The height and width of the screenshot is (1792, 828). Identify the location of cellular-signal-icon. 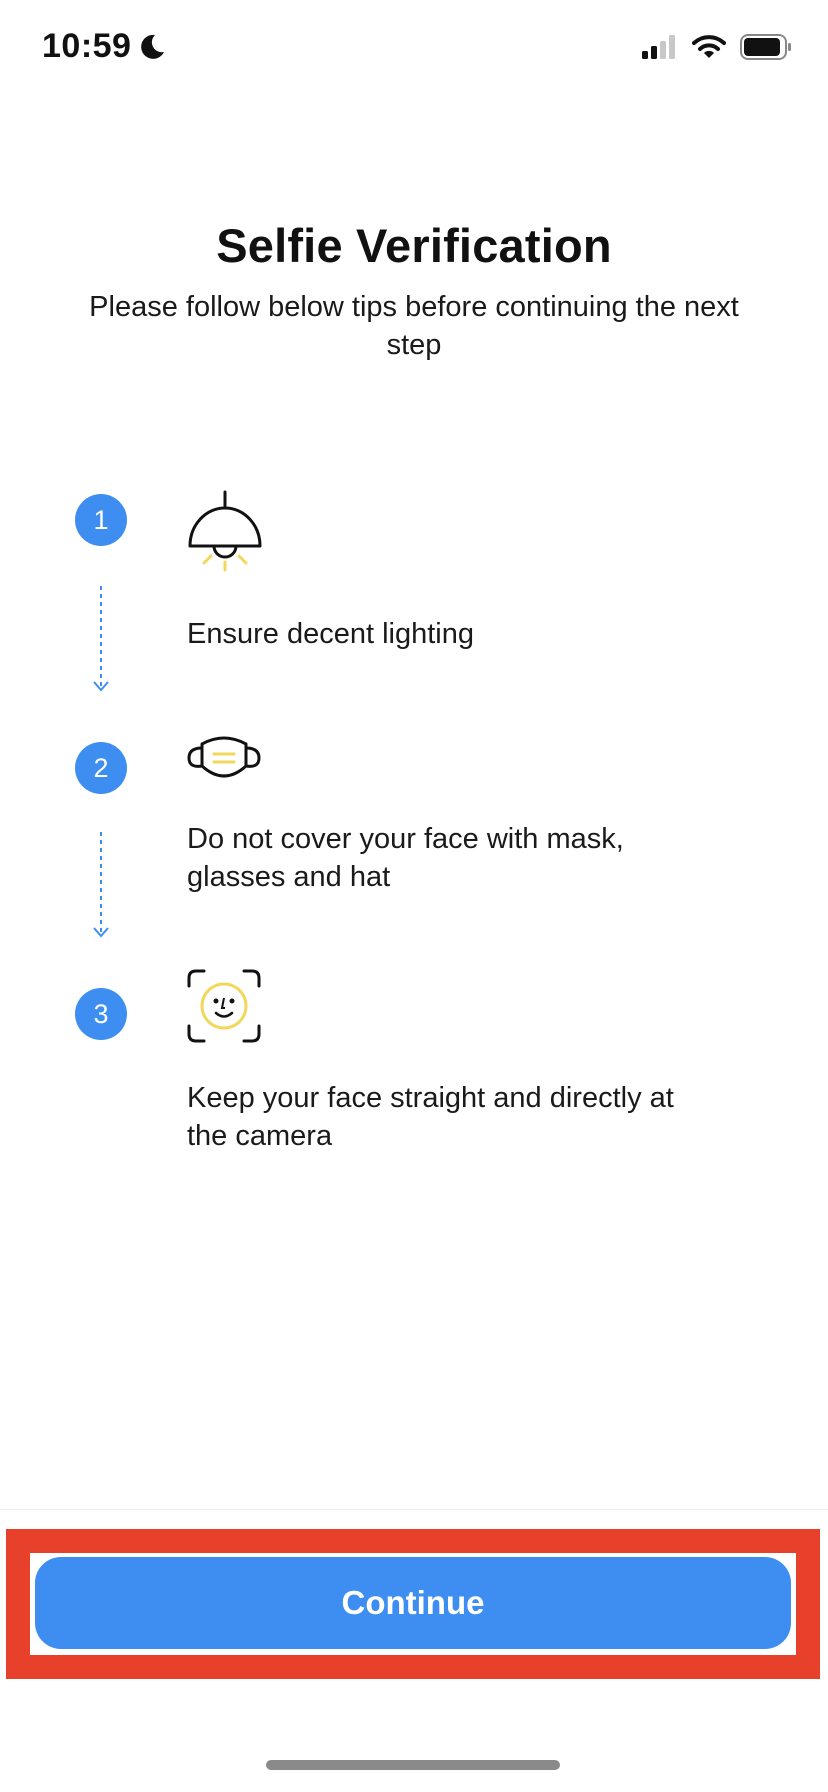
(660, 49).